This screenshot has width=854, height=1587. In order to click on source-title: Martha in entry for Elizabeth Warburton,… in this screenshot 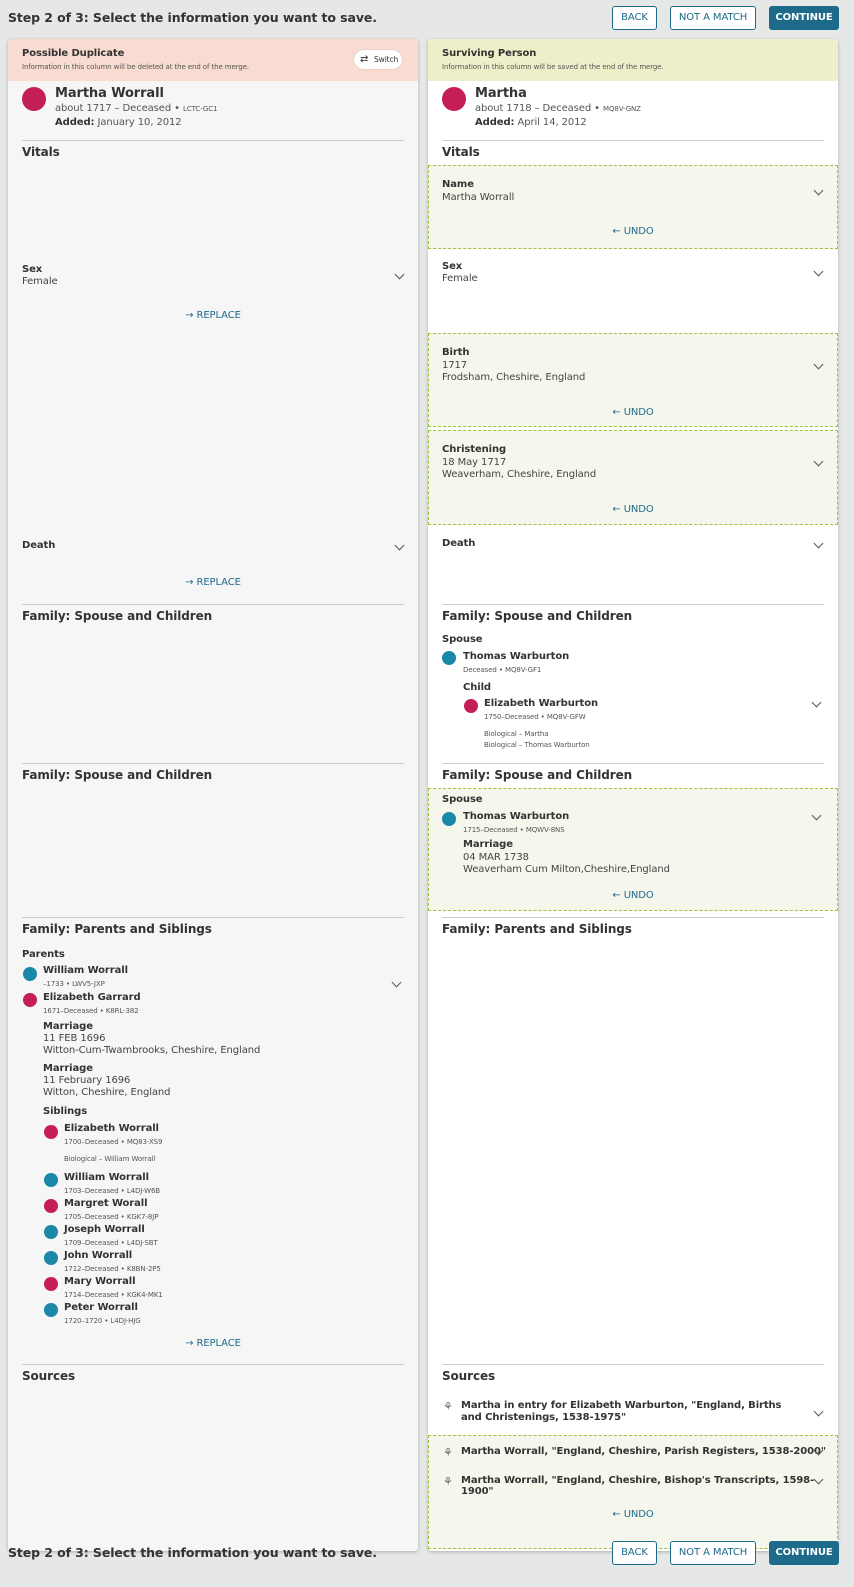, I will do `click(626, 1412)`.